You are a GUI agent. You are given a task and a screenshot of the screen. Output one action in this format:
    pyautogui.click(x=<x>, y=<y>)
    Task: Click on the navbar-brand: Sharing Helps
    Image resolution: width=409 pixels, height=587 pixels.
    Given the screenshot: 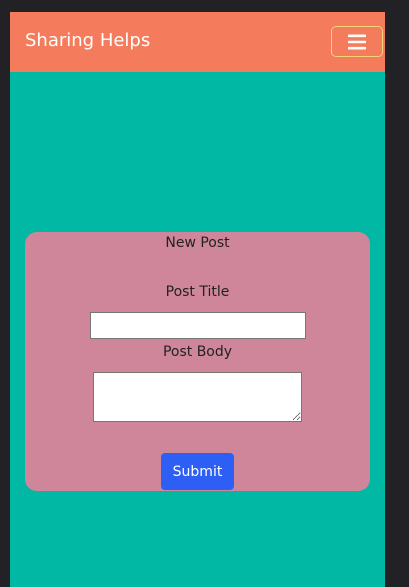 What is the action you would take?
    pyautogui.click(x=87, y=41)
    